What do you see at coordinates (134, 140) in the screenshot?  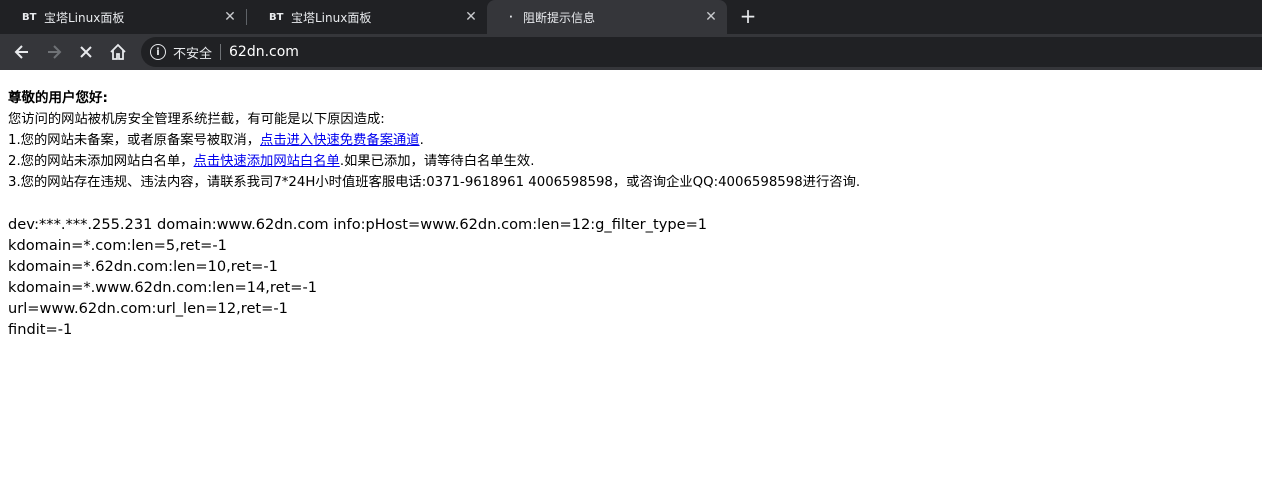 I see `reason-1-text: 1.您的网站未备案，或者原备案号被取消，` at bounding box center [134, 140].